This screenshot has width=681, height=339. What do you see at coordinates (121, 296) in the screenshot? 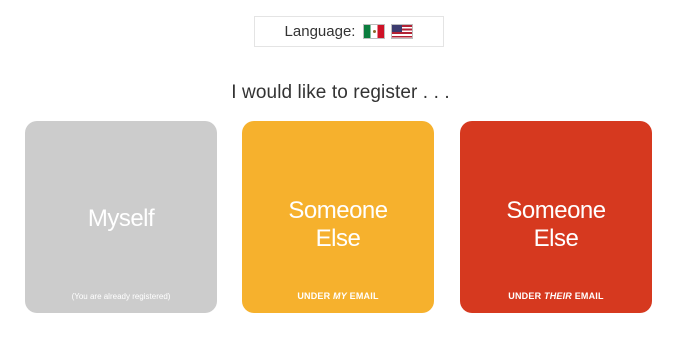
I see `register-myself-note: (You are already registered)` at bounding box center [121, 296].